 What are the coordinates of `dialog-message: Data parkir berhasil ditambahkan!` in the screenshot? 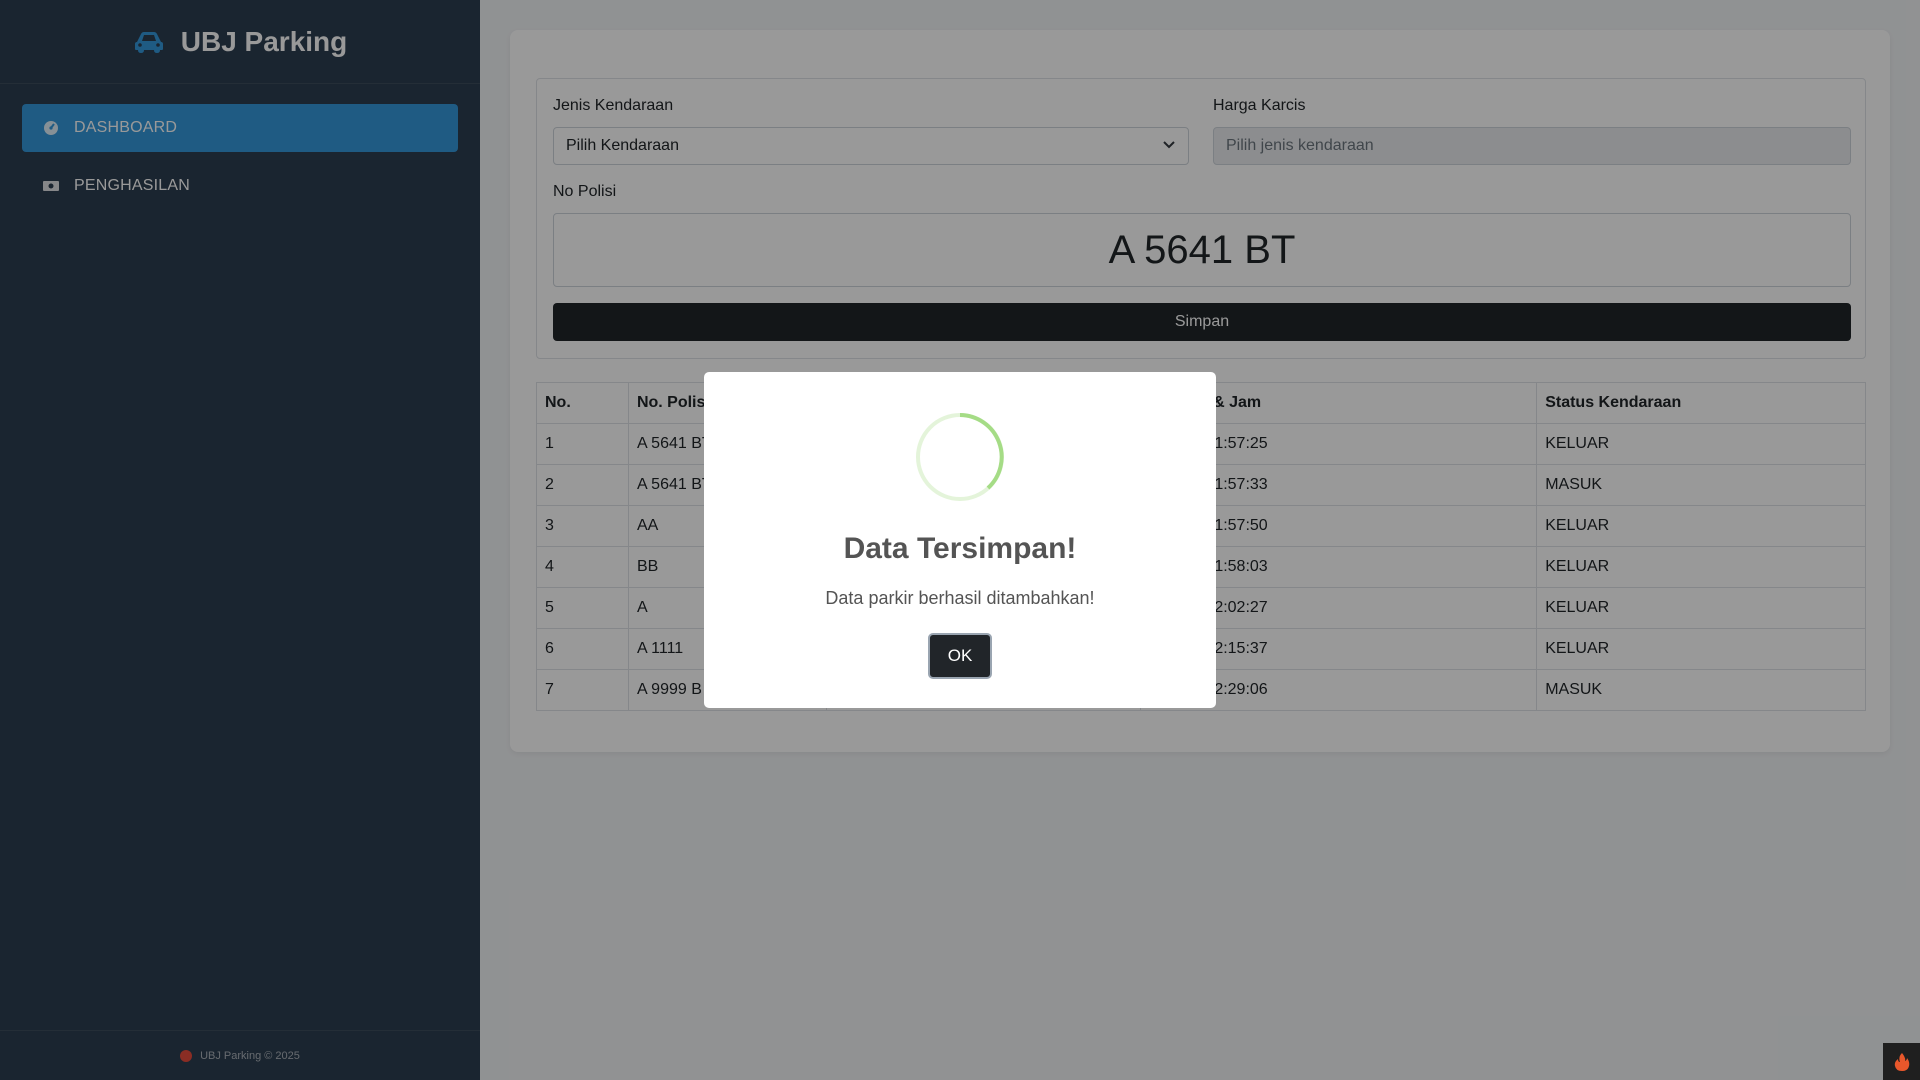 It's located at (960, 598).